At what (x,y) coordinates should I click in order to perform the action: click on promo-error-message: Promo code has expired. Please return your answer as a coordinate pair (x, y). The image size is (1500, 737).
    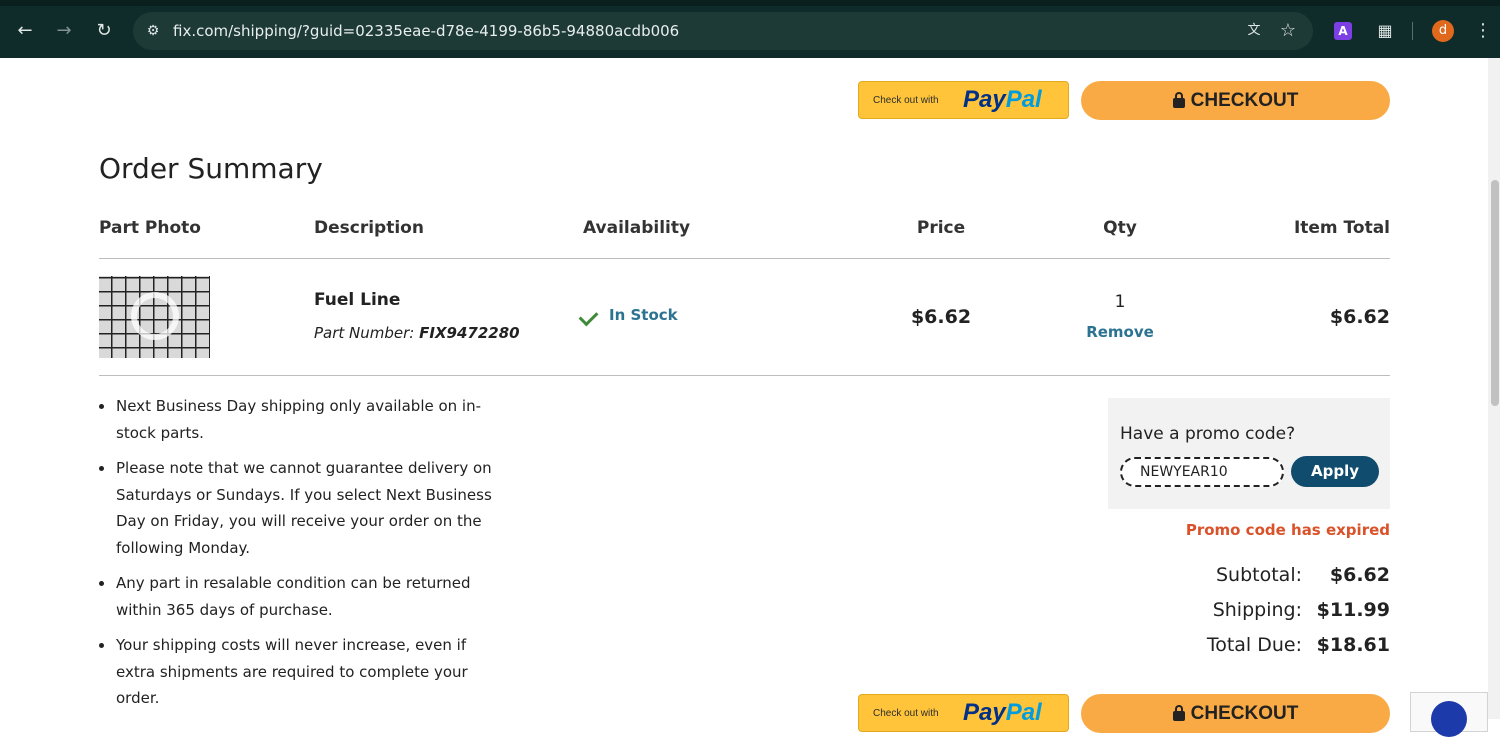
    Looking at the image, I should click on (1287, 530).